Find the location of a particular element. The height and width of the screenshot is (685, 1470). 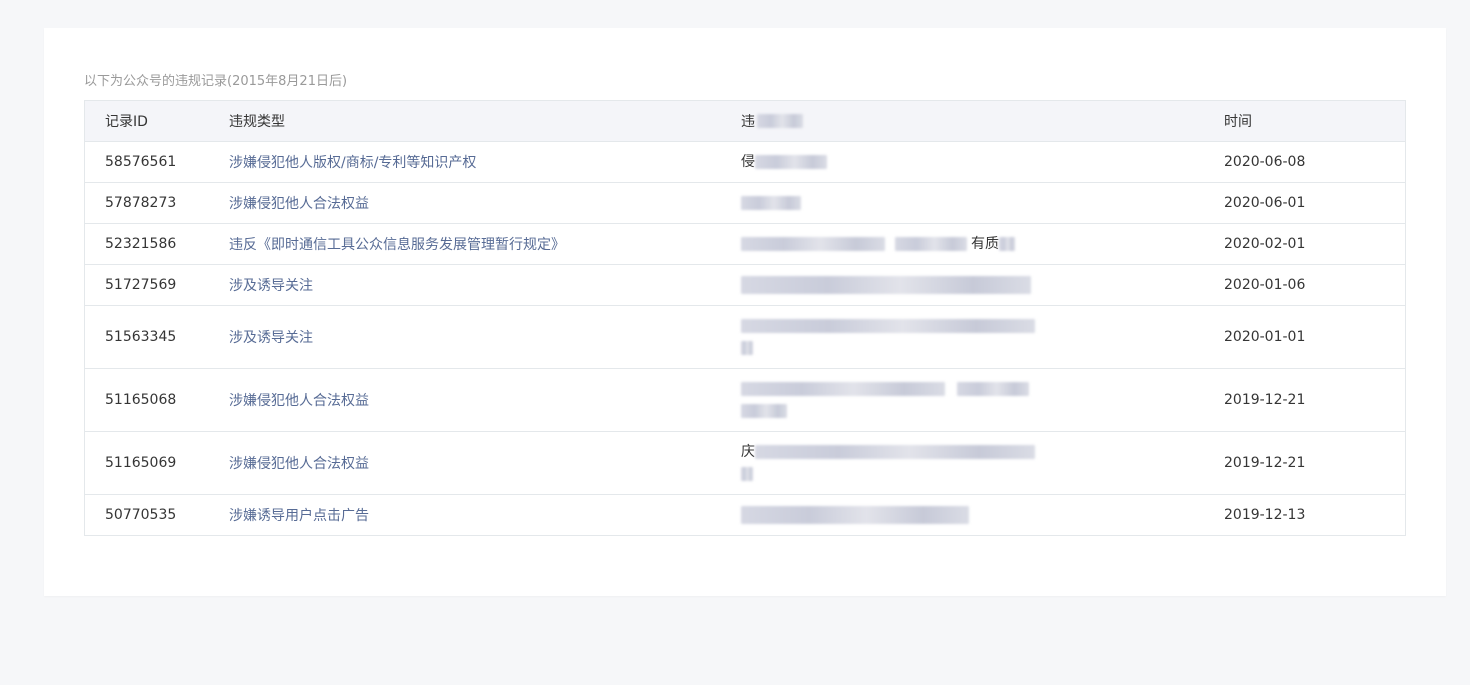

record-time: 2019-12-13 is located at coordinates (1265, 515).